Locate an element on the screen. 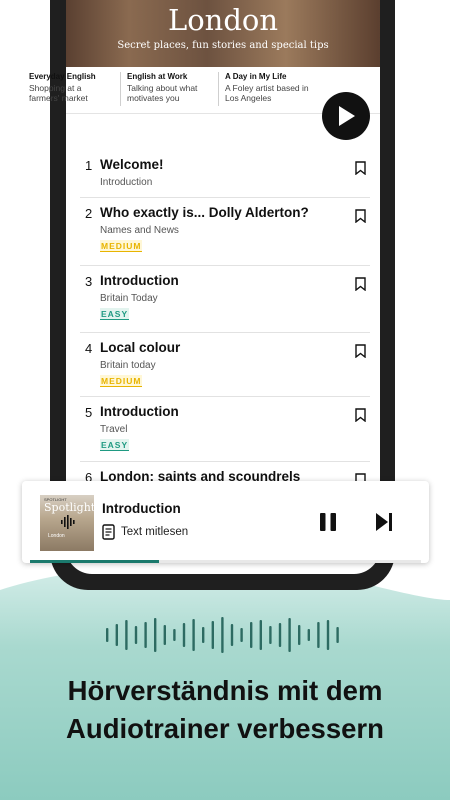 This screenshot has width=450, height=800. category-text: Shopping at a farmers' market is located at coordinates (58, 93).